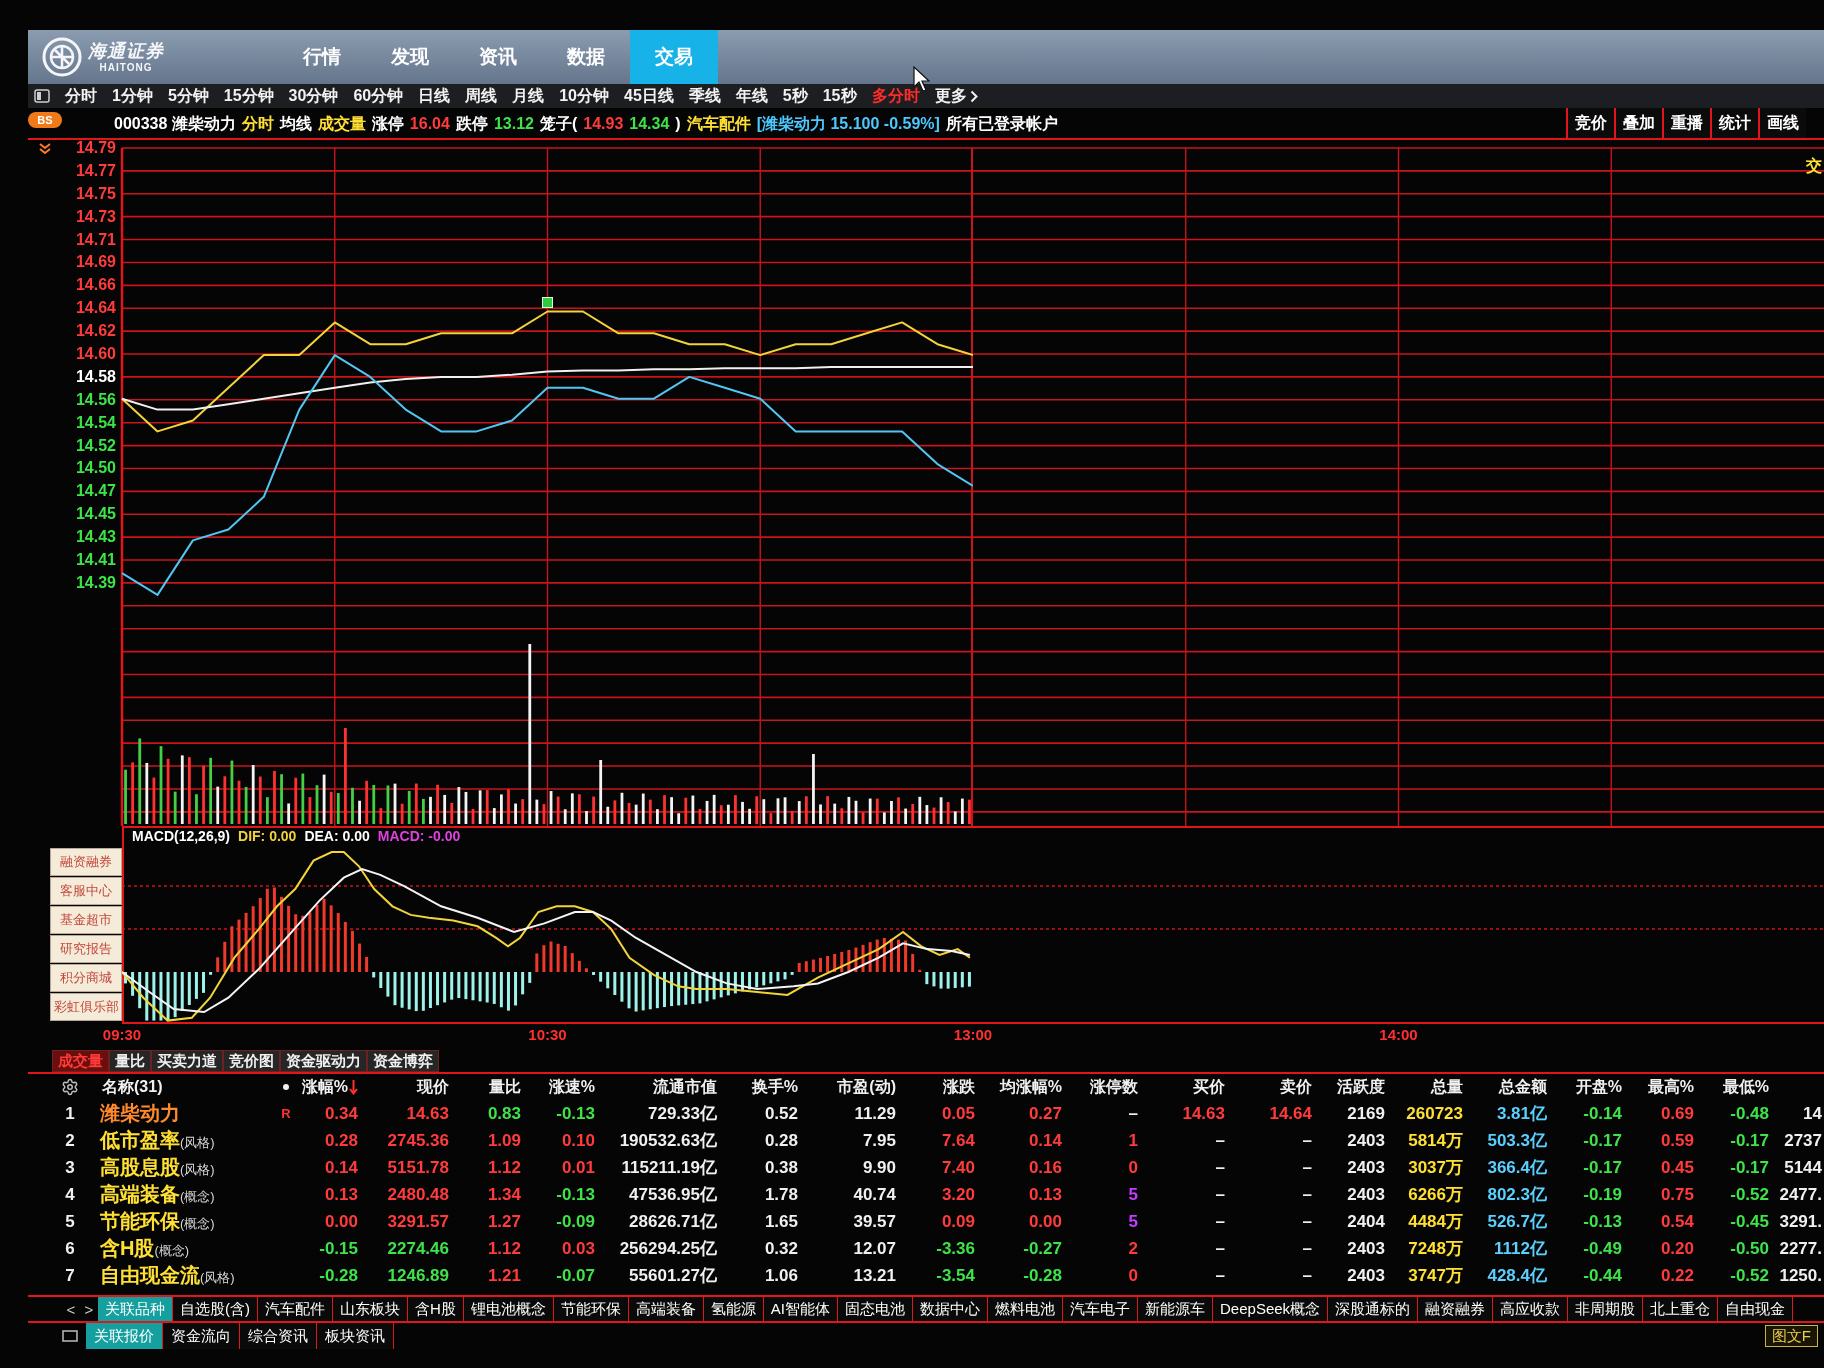  I want to click on sector-tab: 融资融券, so click(1456, 1309).